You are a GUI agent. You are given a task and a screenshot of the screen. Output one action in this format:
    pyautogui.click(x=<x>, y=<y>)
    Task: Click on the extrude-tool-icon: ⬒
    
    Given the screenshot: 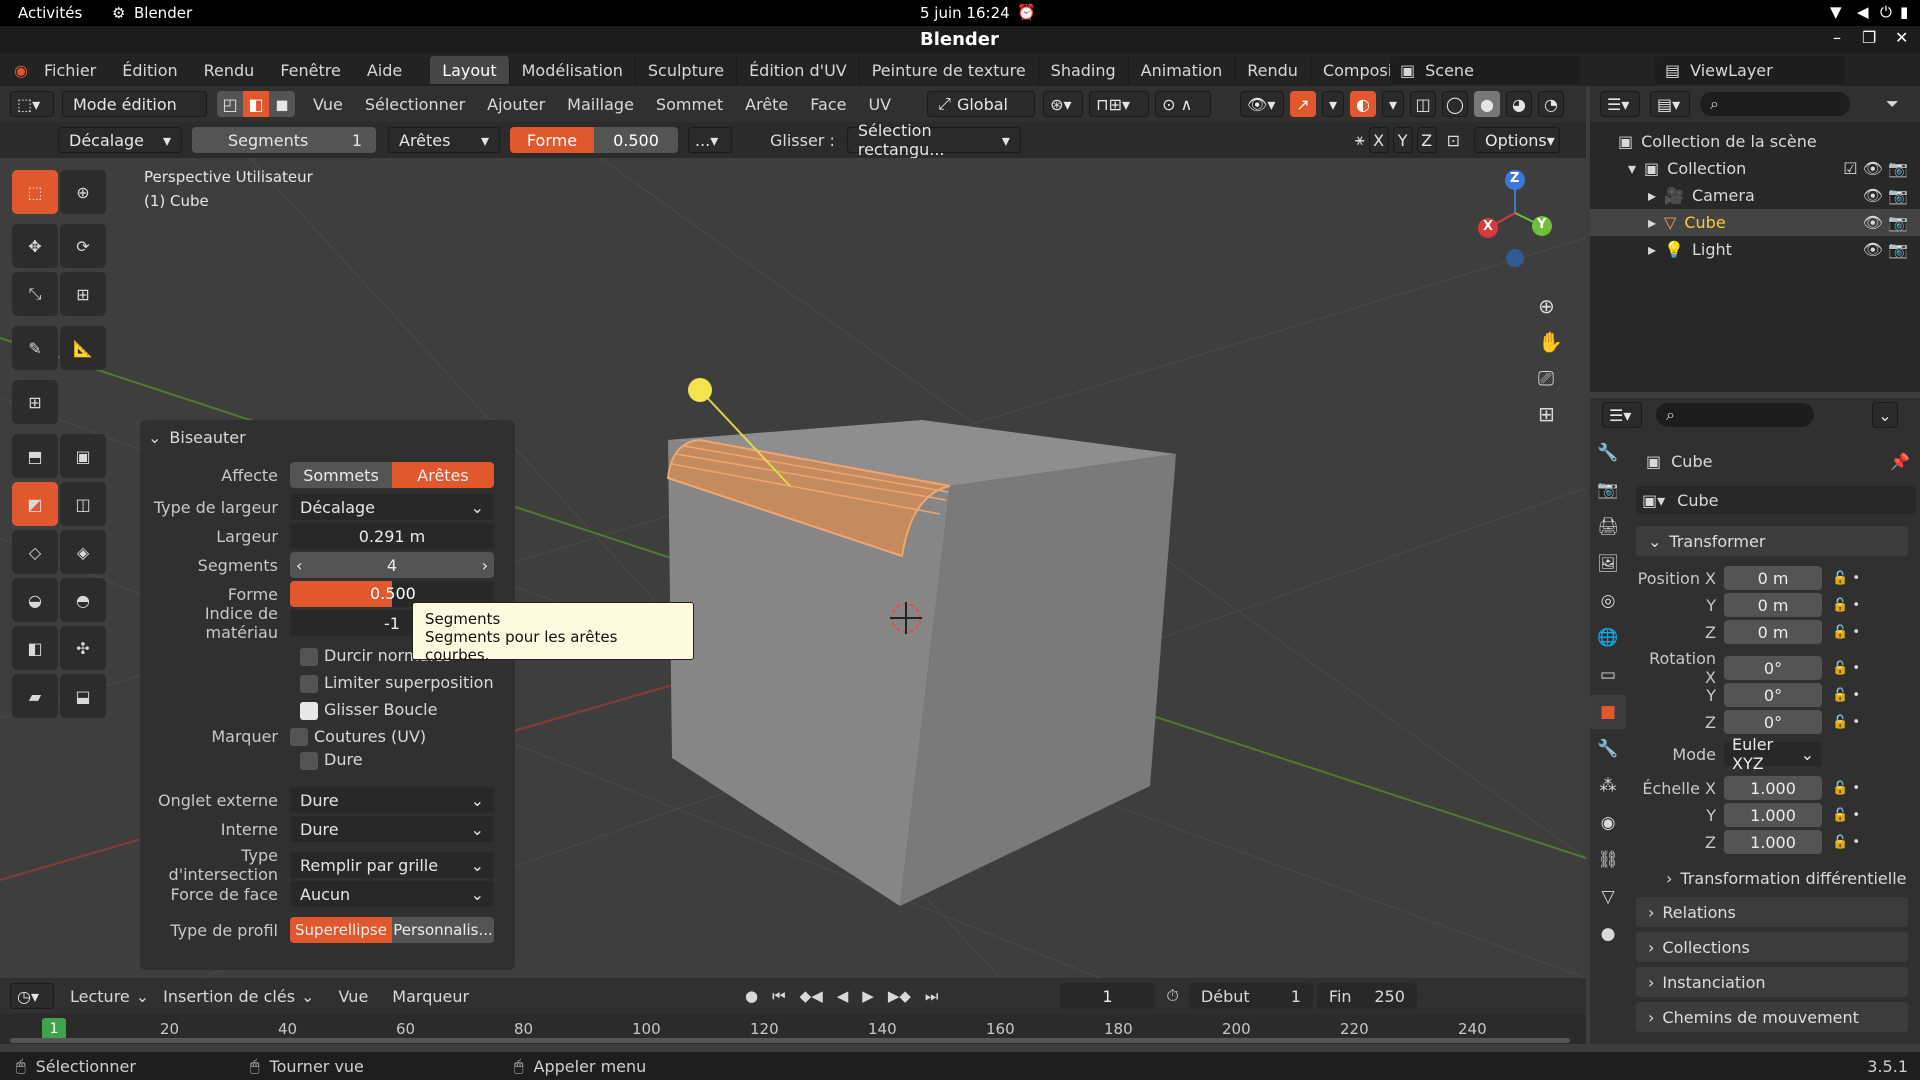 What is the action you would take?
    pyautogui.click(x=35, y=456)
    